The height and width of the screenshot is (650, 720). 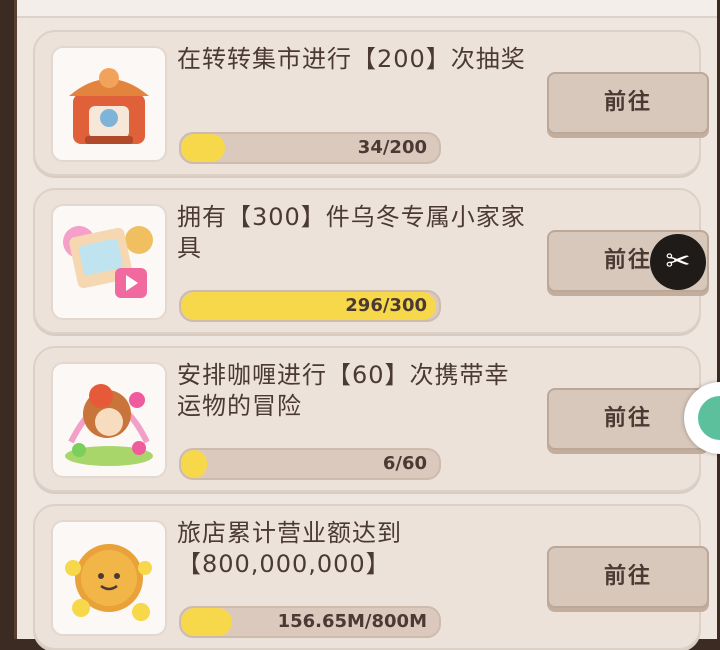 What do you see at coordinates (343, 390) in the screenshot?
I see `task-title: 安排咖喱进行【60】次携带幸运物的冒险` at bounding box center [343, 390].